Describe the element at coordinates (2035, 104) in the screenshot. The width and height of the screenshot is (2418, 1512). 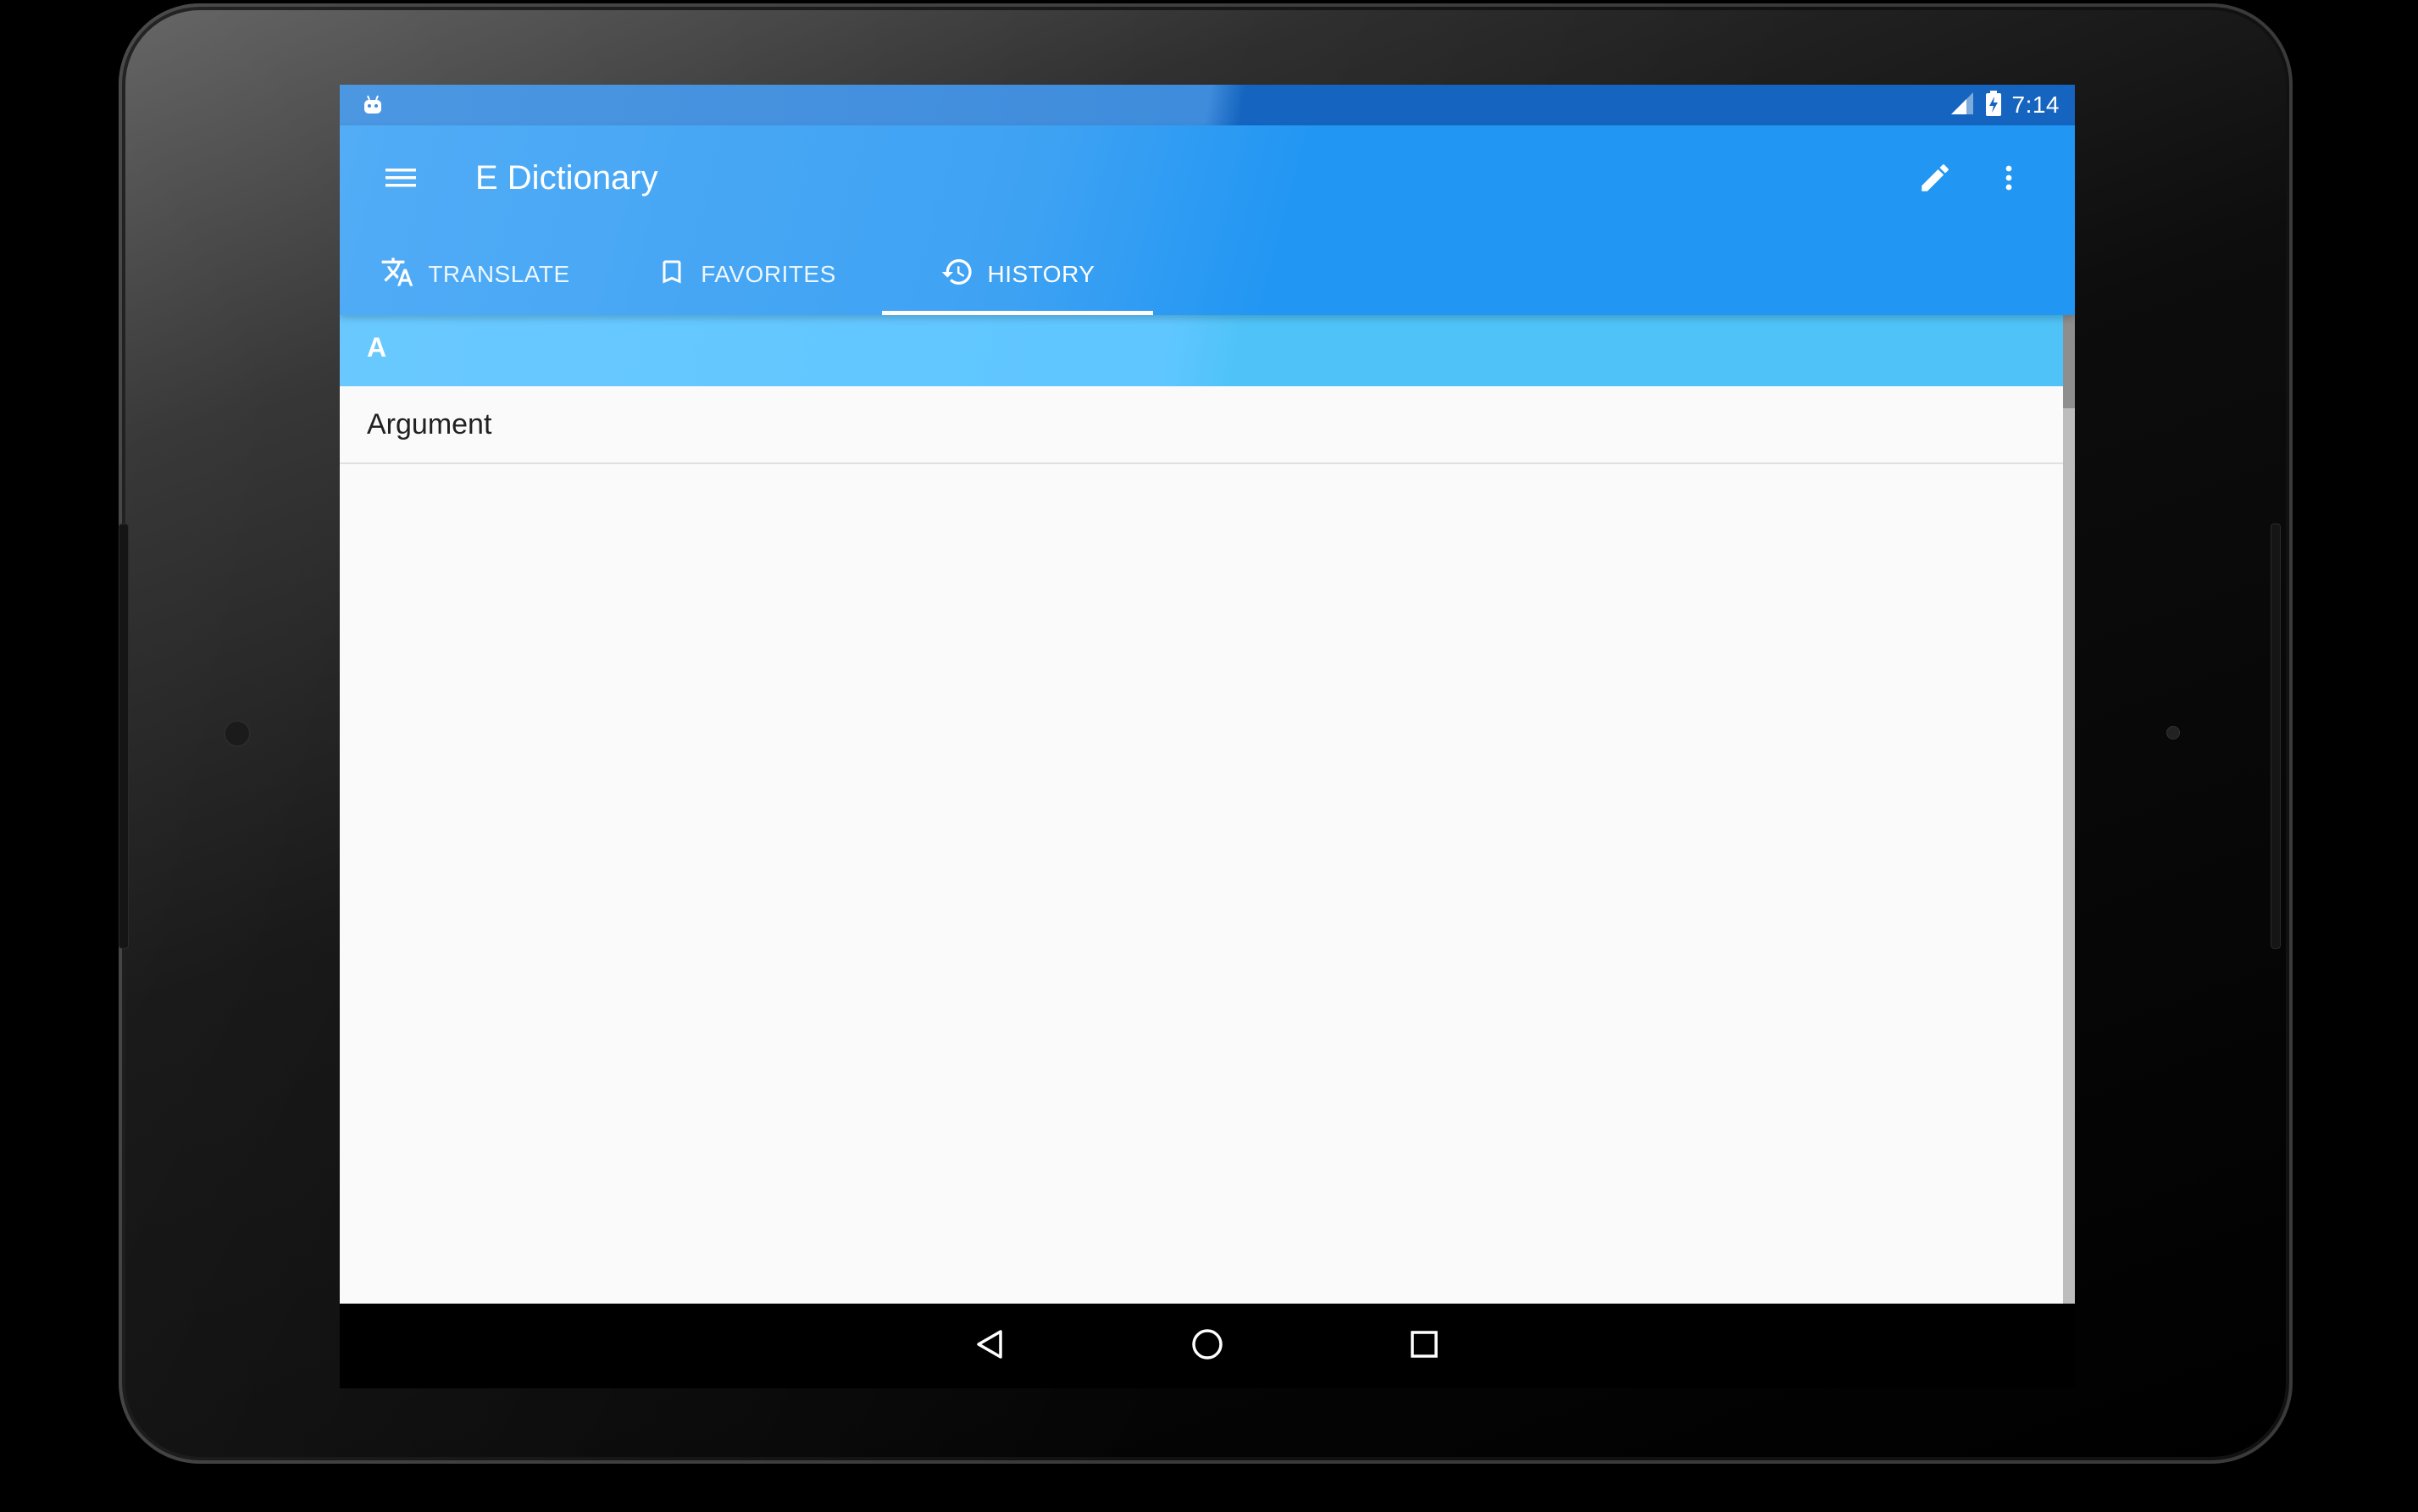
I see `status-time: 7:14` at that location.